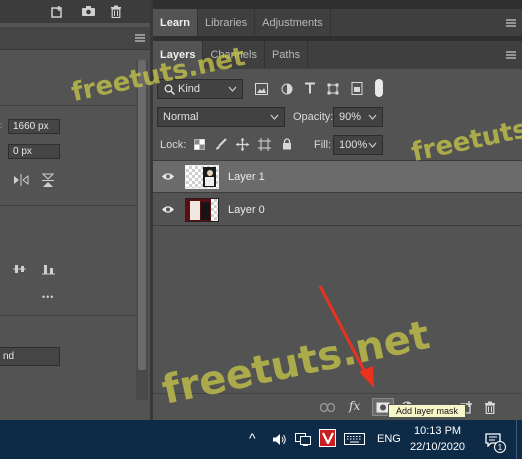 The width and height of the screenshot is (522, 459). What do you see at coordinates (287, 143) in the screenshot?
I see `lock-all-icon` at bounding box center [287, 143].